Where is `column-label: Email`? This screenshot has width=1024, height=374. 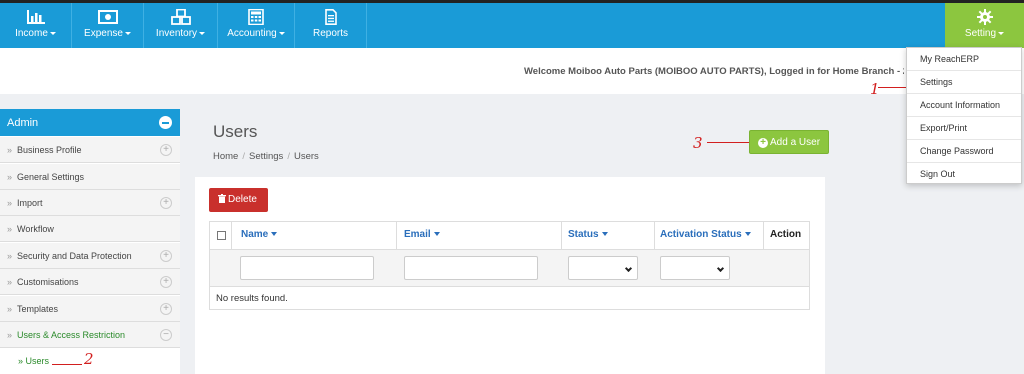 column-label: Email is located at coordinates (417, 234).